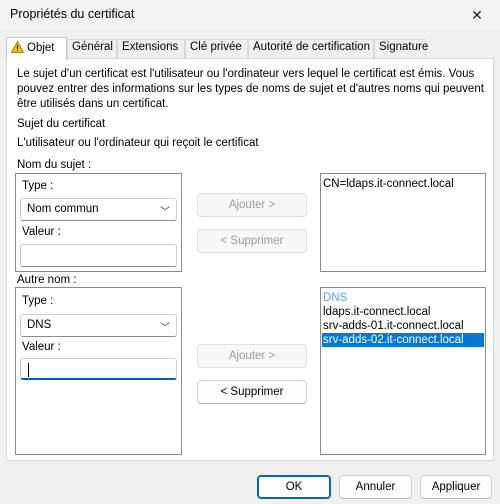  I want to click on tab-label: Autorité de certification, so click(311, 47).